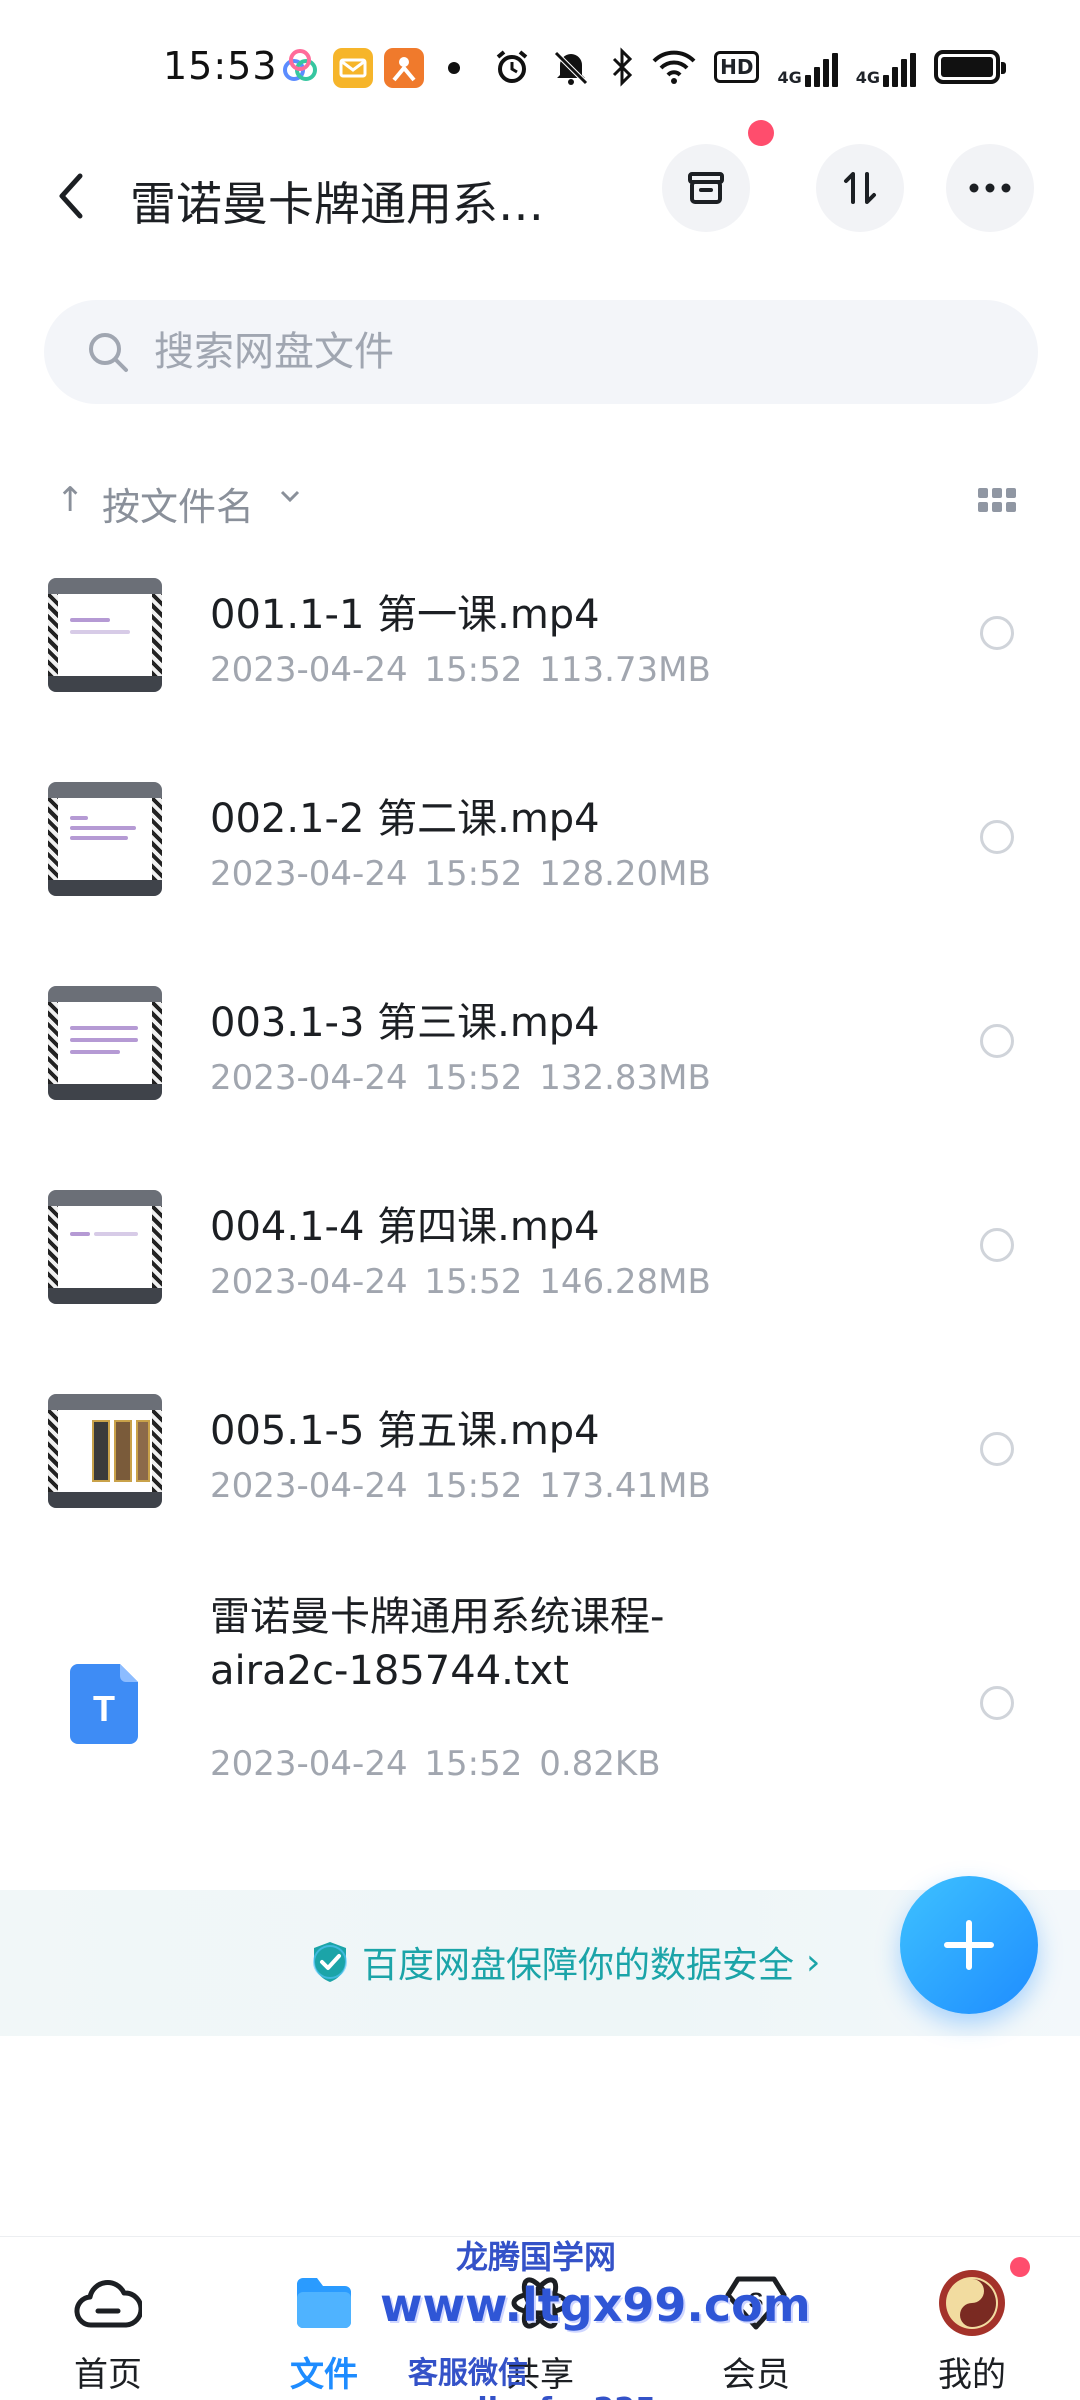  I want to click on file-meta: 2023-04-24 15:52 128.20MB, so click(460, 874).